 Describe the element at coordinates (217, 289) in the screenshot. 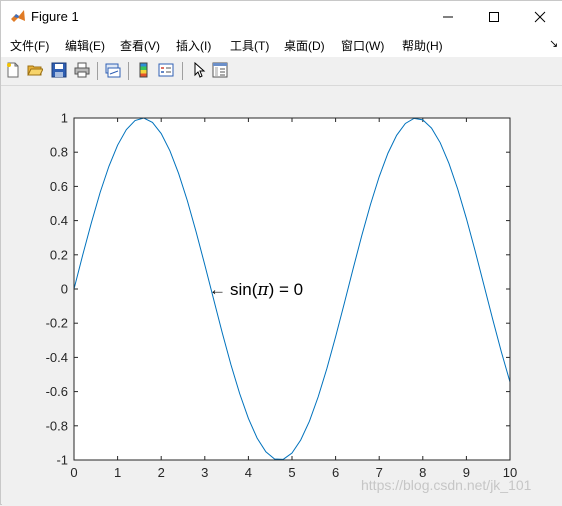

I see `annotation-arrow: ←` at that location.